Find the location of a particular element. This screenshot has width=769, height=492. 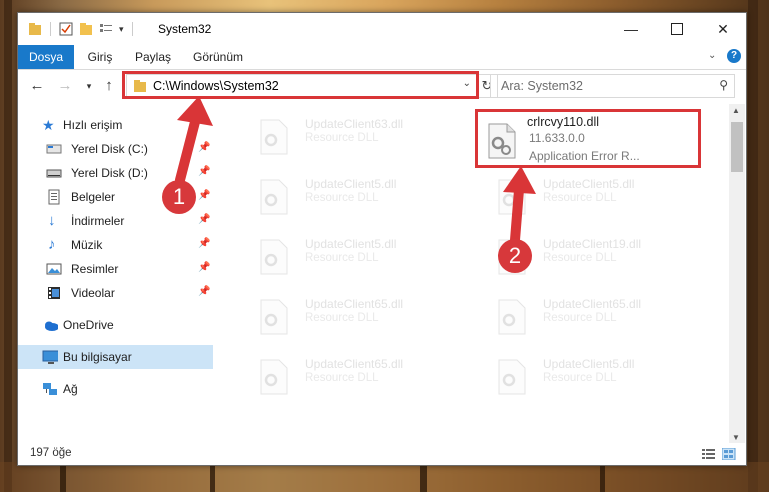

ribbon-tabs: Dosya Giriş Paylaş Görünüm ⌄ ? is located at coordinates (382, 57).